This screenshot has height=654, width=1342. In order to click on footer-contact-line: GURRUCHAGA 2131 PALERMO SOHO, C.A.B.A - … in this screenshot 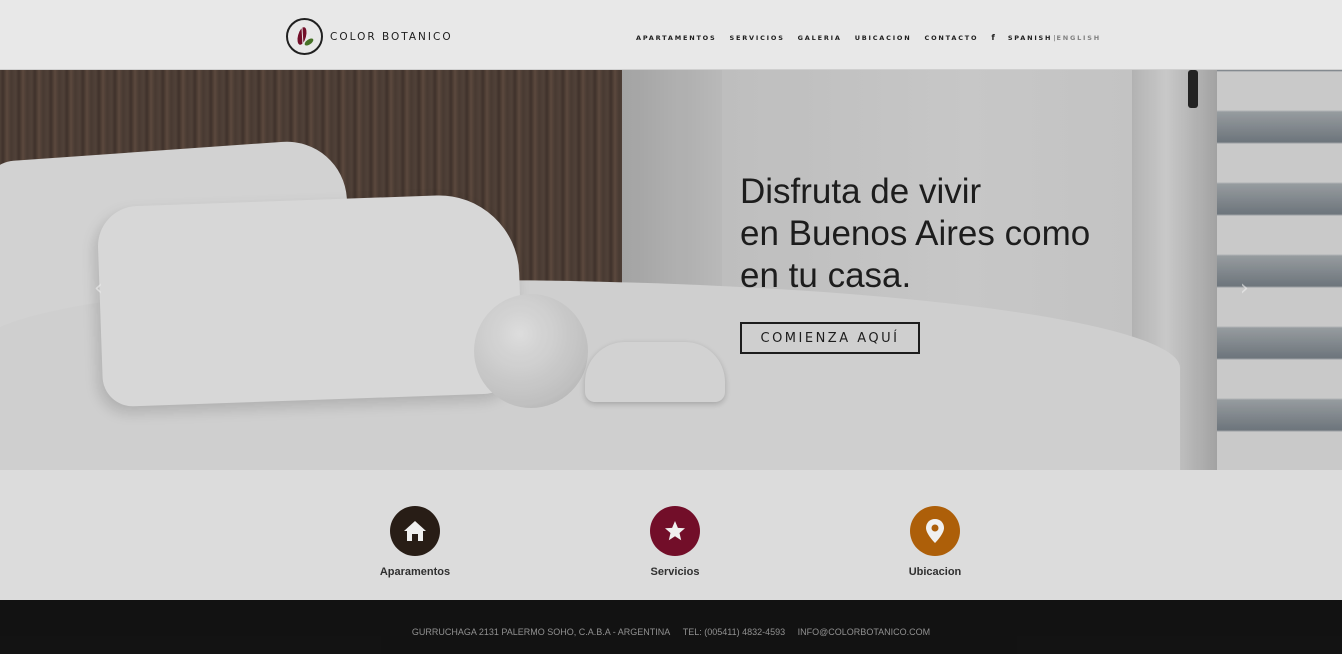, I will do `click(671, 632)`.